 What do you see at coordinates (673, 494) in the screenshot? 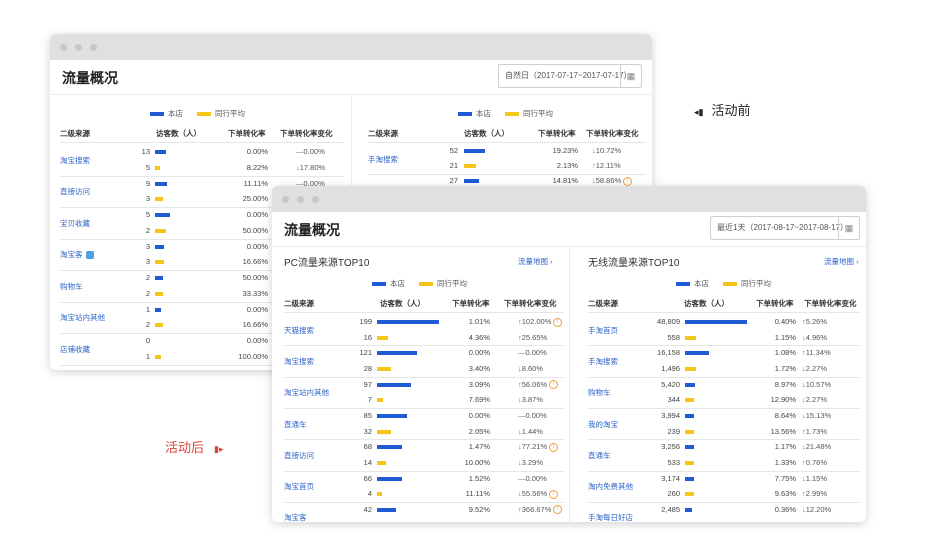
I see `visitor-count-peer: 260` at bounding box center [673, 494].